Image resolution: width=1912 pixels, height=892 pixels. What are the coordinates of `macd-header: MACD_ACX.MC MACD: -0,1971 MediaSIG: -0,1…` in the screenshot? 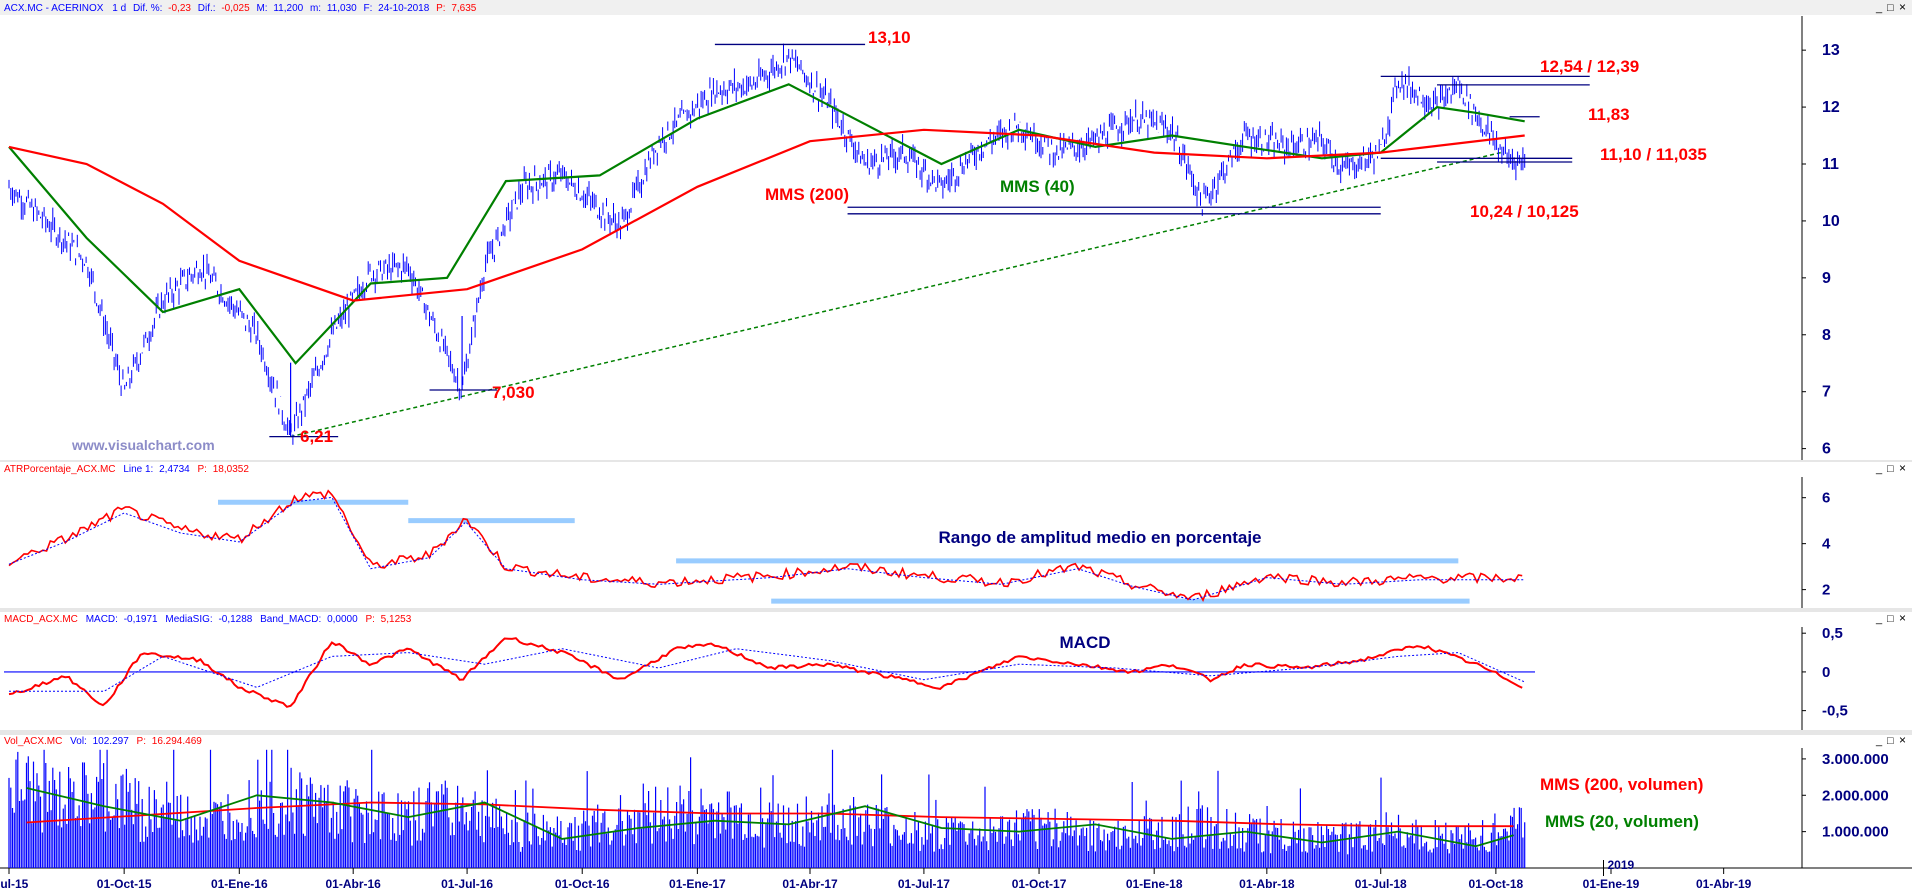 It's located at (208, 619).